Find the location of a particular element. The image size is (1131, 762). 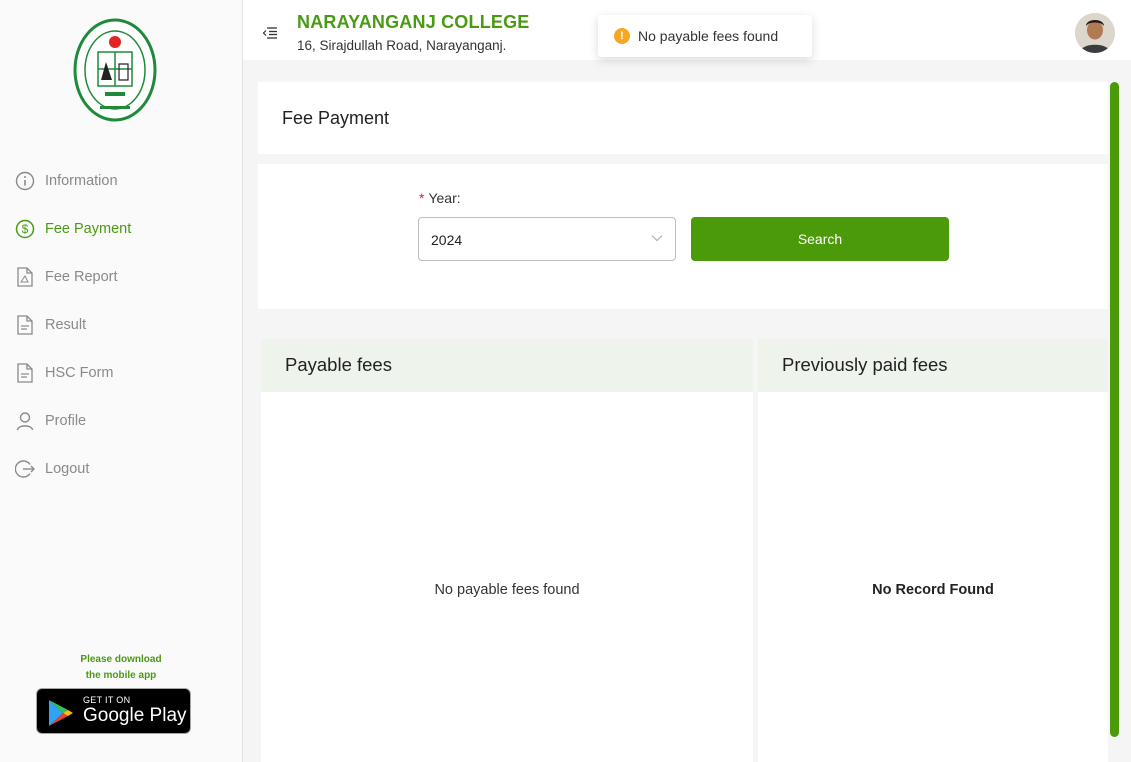

toast-message: No payable fees found is located at coordinates (708, 36).